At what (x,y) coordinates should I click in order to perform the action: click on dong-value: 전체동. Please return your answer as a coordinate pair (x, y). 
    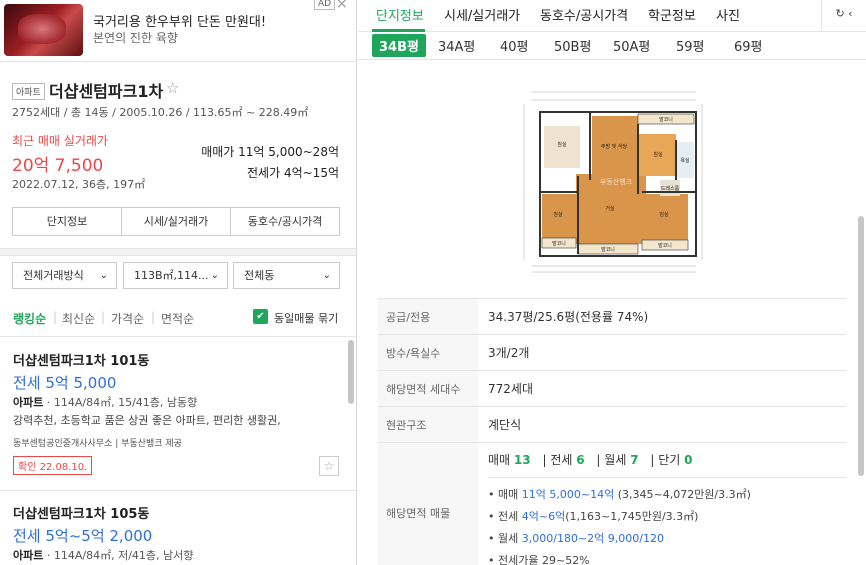
    Looking at the image, I should click on (259, 275).